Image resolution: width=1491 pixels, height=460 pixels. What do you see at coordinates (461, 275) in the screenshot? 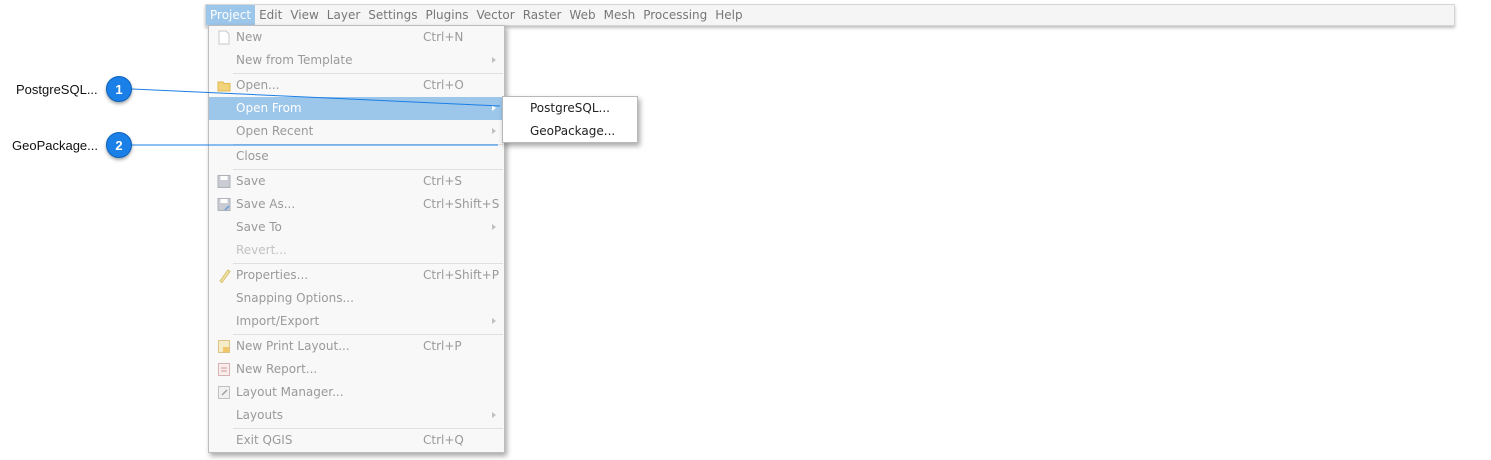
I see `menu-item-shortcut: Ctrl+Shift+P` at bounding box center [461, 275].